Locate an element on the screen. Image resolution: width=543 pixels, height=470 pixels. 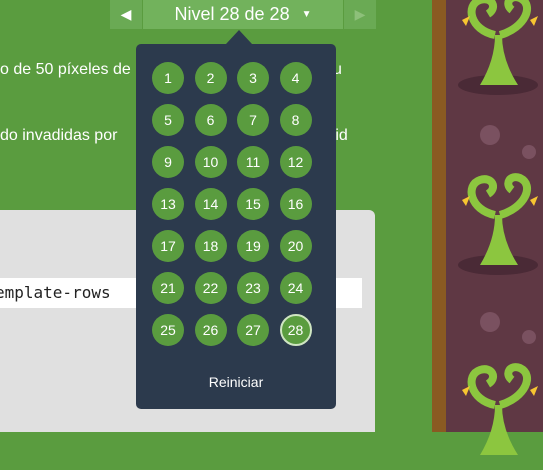
level-button-3: 3 is located at coordinates (253, 78).